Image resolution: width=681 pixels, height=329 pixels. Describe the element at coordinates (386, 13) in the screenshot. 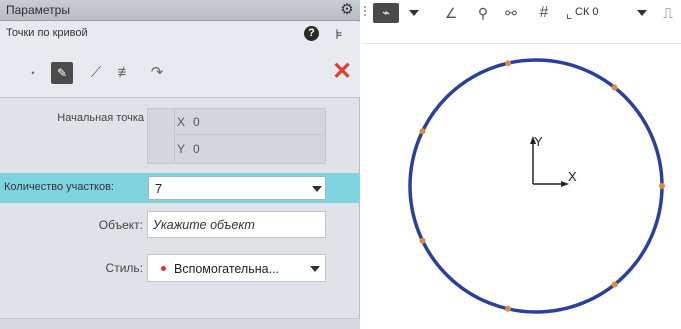

I see `snap-icon: ⌁` at that location.